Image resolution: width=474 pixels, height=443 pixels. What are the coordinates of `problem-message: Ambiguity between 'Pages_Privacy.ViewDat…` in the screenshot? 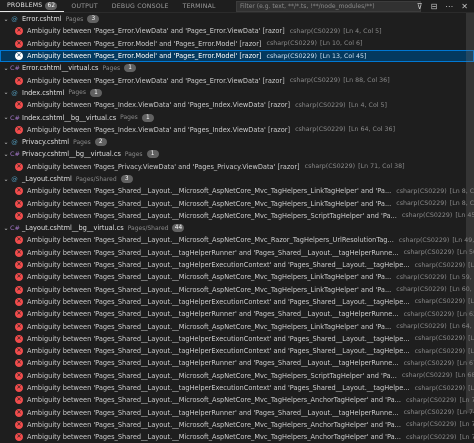 It's located at (163, 166).